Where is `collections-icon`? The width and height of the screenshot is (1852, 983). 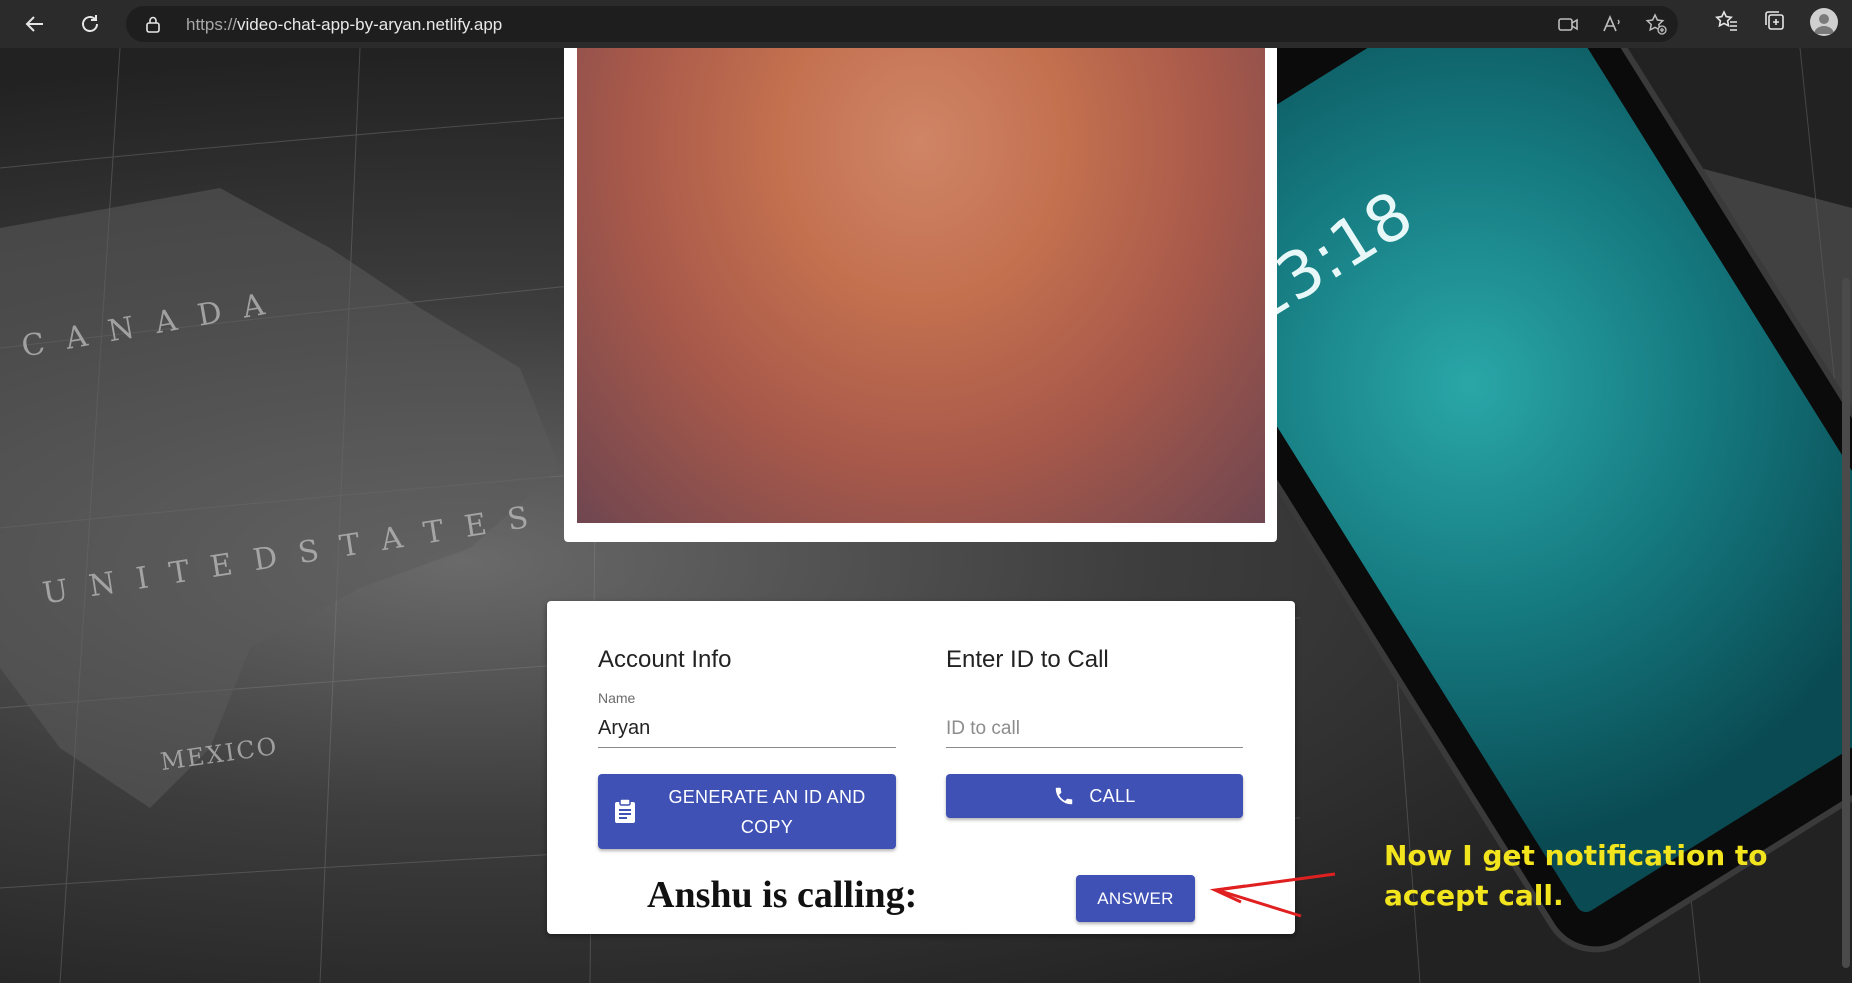
collections-icon is located at coordinates (1775, 23).